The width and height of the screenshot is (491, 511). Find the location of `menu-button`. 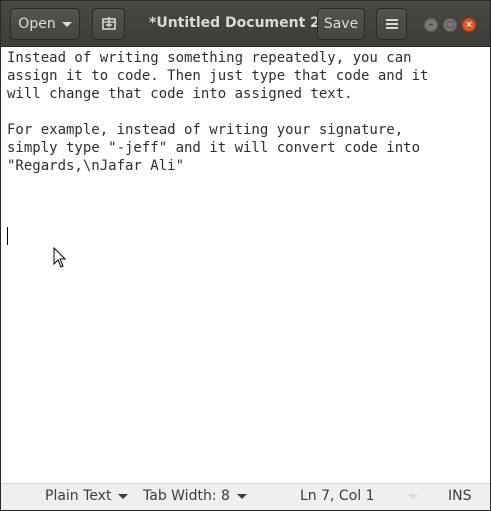

menu-button is located at coordinates (391, 24).